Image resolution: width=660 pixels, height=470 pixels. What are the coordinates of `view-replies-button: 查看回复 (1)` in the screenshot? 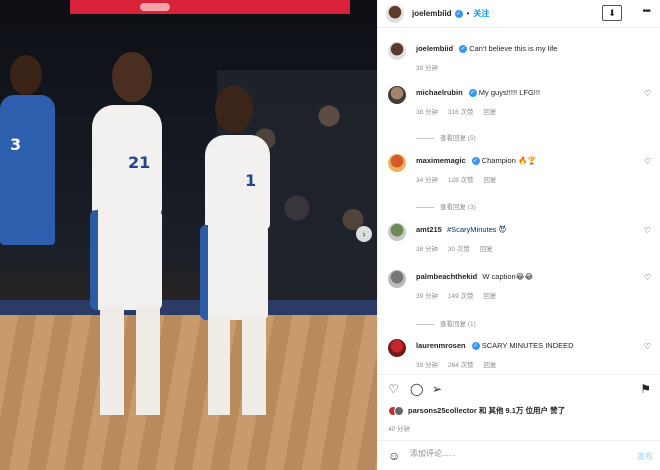 It's located at (446, 323).